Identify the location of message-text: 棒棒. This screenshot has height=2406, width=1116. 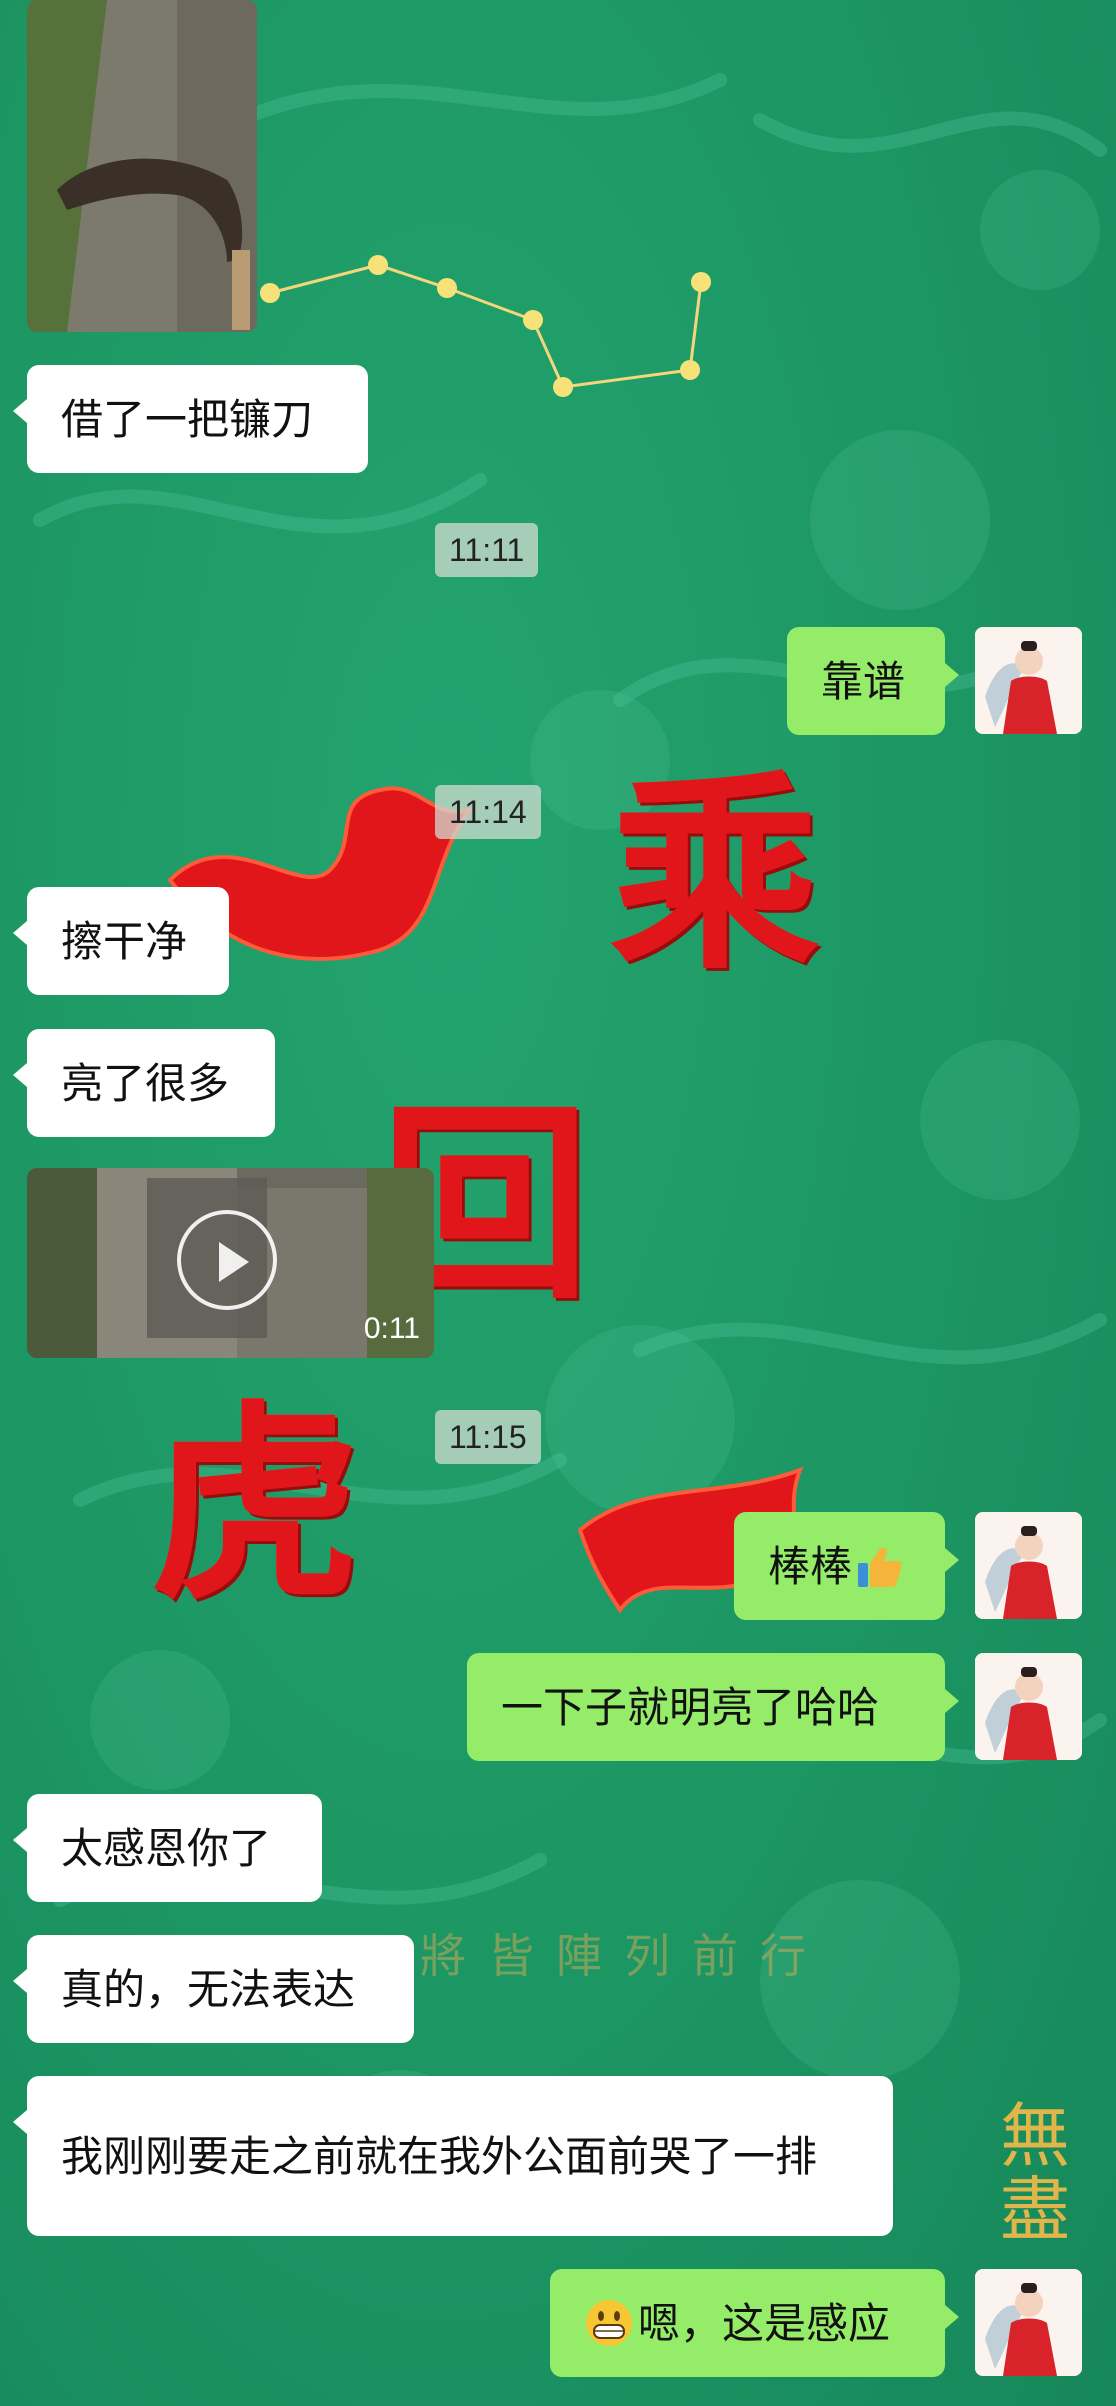
(810, 1566).